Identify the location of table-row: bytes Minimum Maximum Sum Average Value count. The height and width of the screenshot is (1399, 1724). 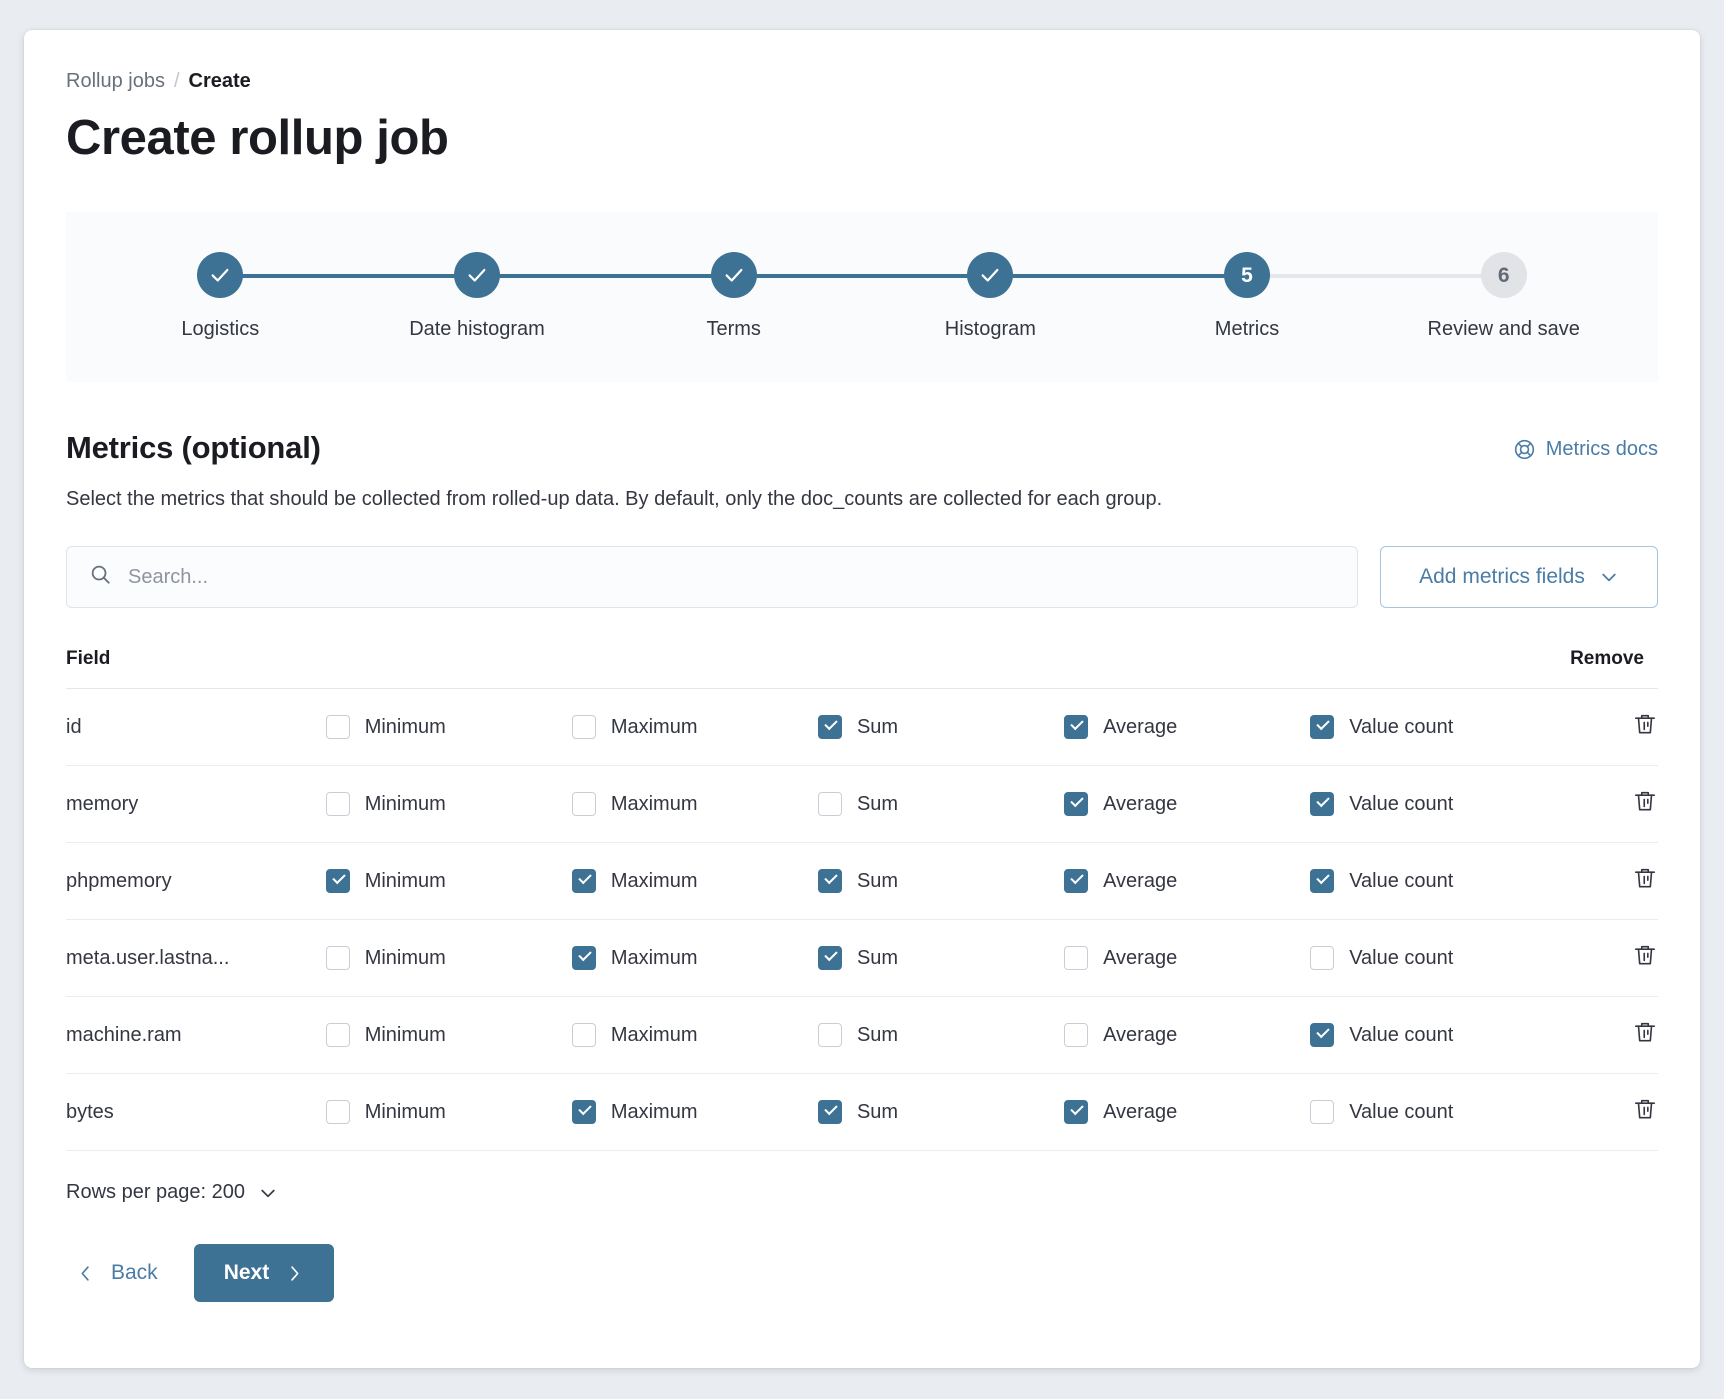
(862, 1112).